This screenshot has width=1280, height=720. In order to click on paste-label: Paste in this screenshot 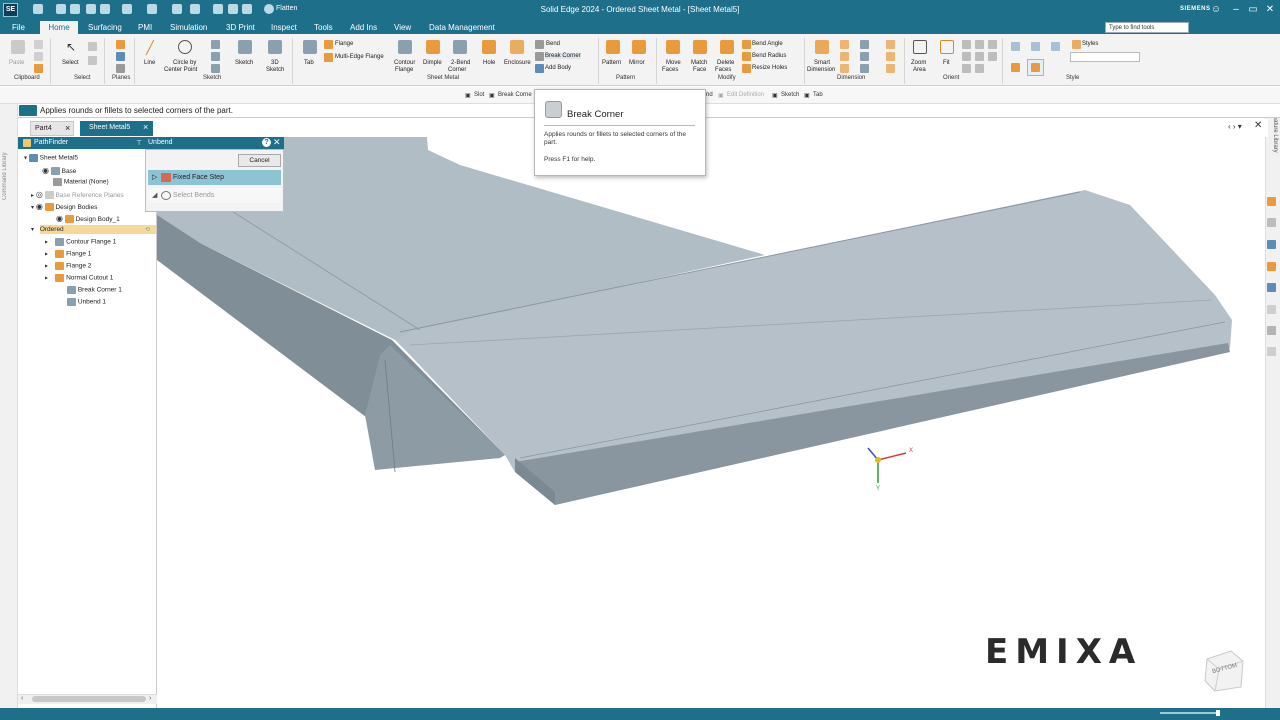, I will do `click(16, 63)`.